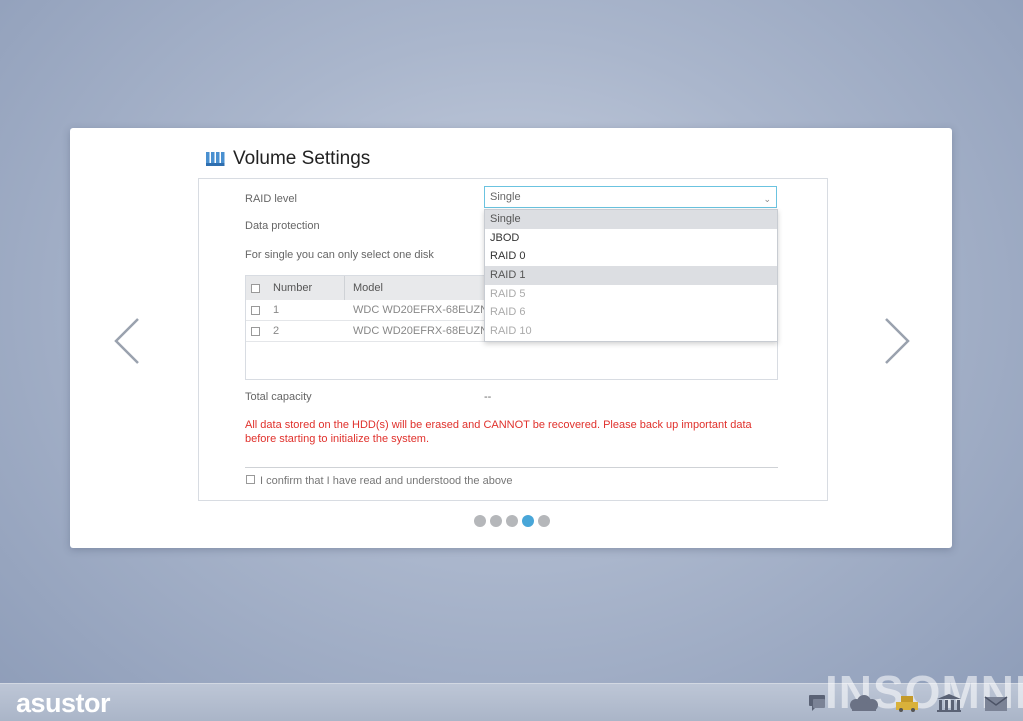  I want to click on raid-option-raid1: RAID 1, so click(631, 275).